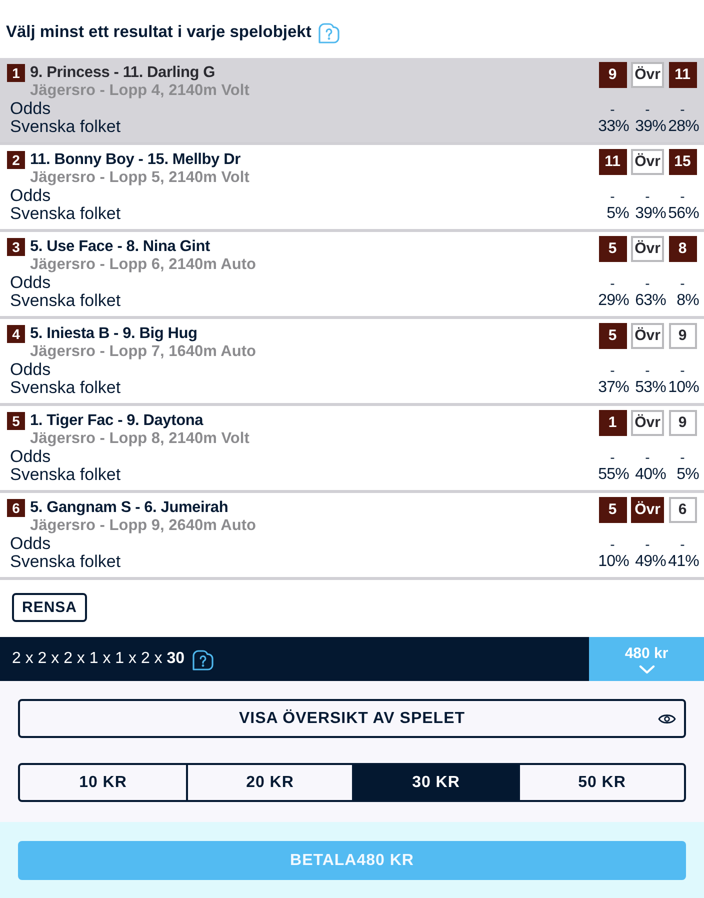 The height and width of the screenshot is (898, 704). I want to click on race-number: 5, so click(16, 421).